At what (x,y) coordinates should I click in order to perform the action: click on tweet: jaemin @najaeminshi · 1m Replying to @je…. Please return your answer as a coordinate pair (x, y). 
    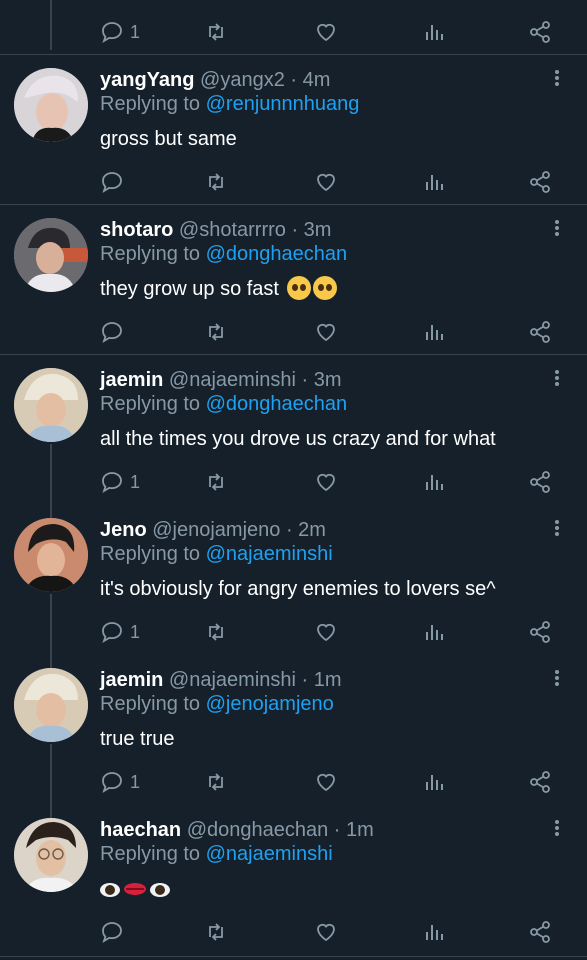
    Looking at the image, I should click on (293, 736).